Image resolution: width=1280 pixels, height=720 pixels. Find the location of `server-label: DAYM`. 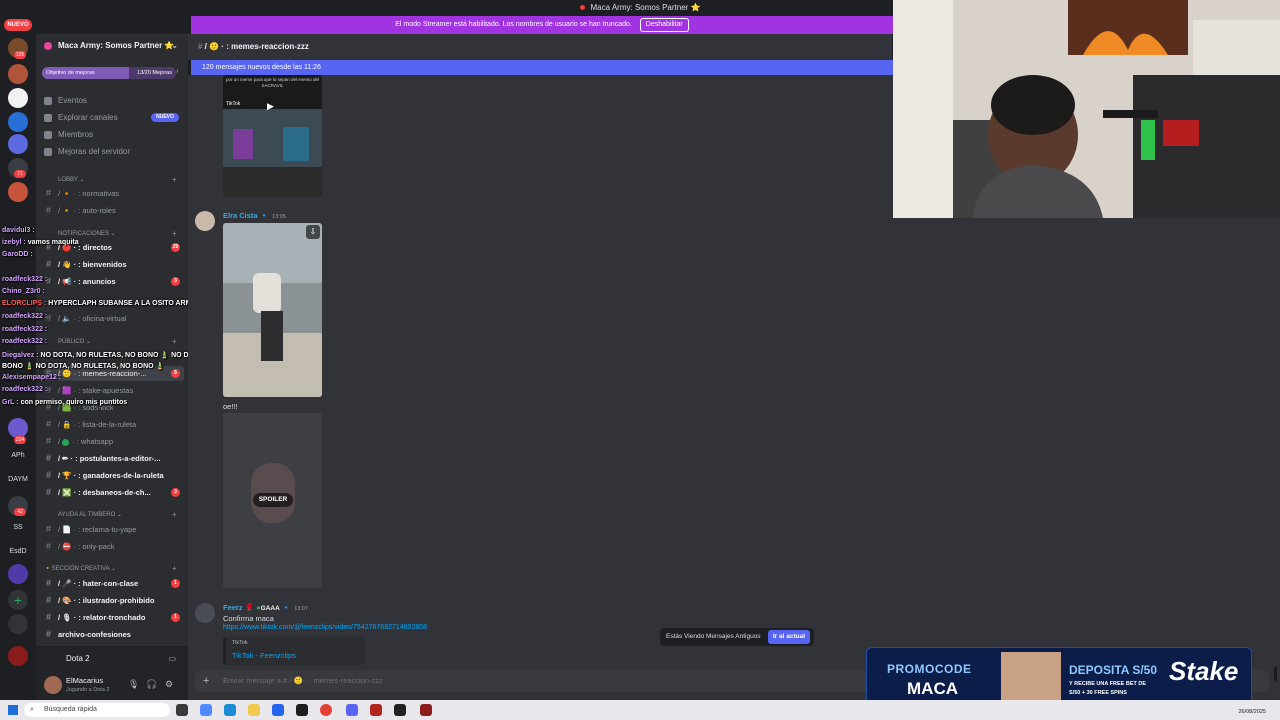

server-label: DAYM is located at coordinates (18, 479).